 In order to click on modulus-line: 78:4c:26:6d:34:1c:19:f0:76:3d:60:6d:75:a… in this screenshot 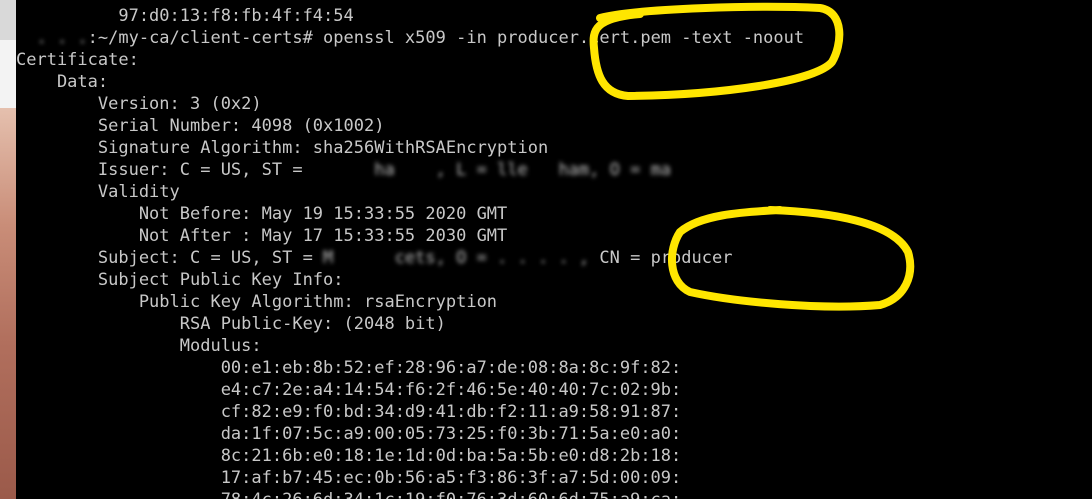, I will do `click(349, 494)`.